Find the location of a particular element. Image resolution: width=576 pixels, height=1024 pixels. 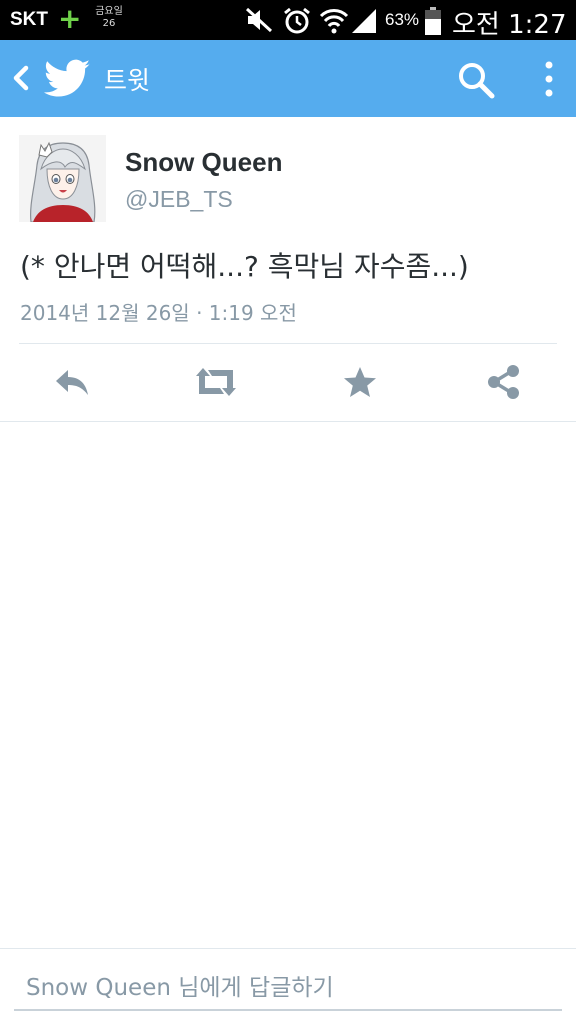

battery-percent: 63% is located at coordinates (402, 19).